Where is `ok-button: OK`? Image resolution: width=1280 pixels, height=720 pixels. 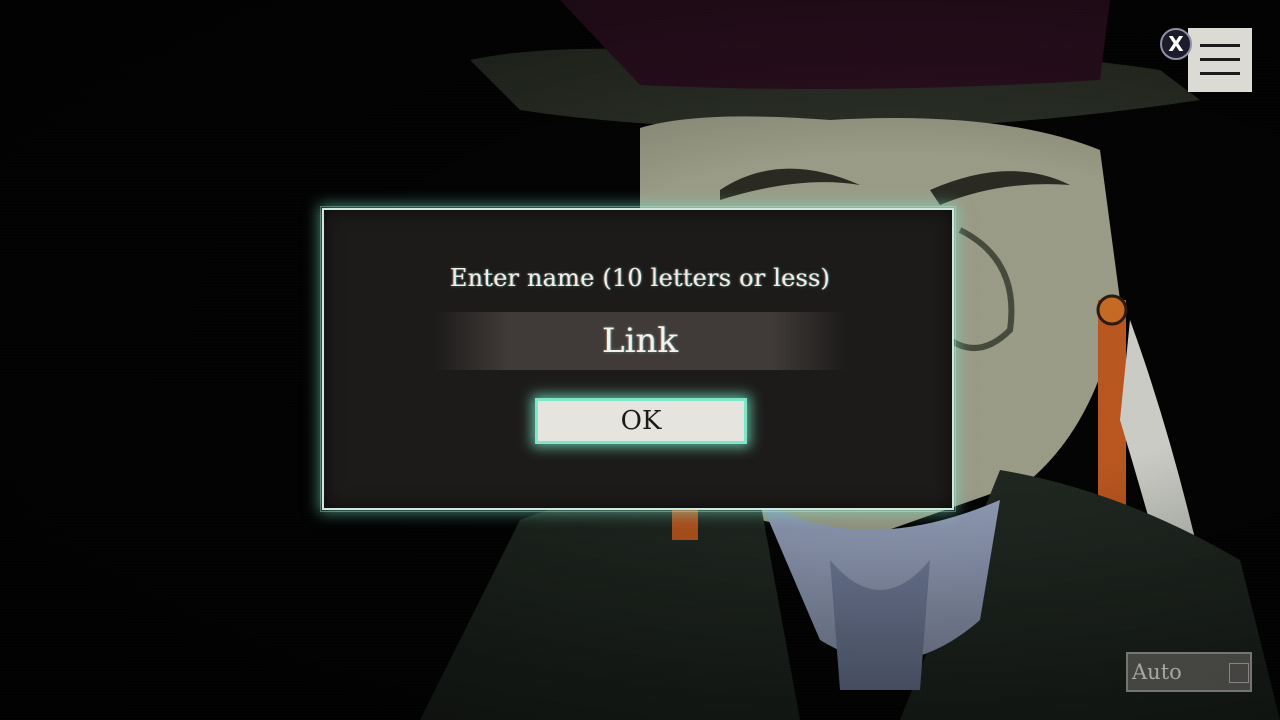 ok-button: OK is located at coordinates (641, 421).